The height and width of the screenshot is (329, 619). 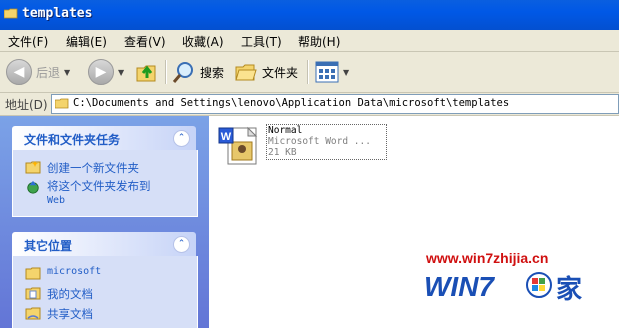 What do you see at coordinates (226, 137) in the screenshot?
I see `svg-text: W` at bounding box center [226, 137].